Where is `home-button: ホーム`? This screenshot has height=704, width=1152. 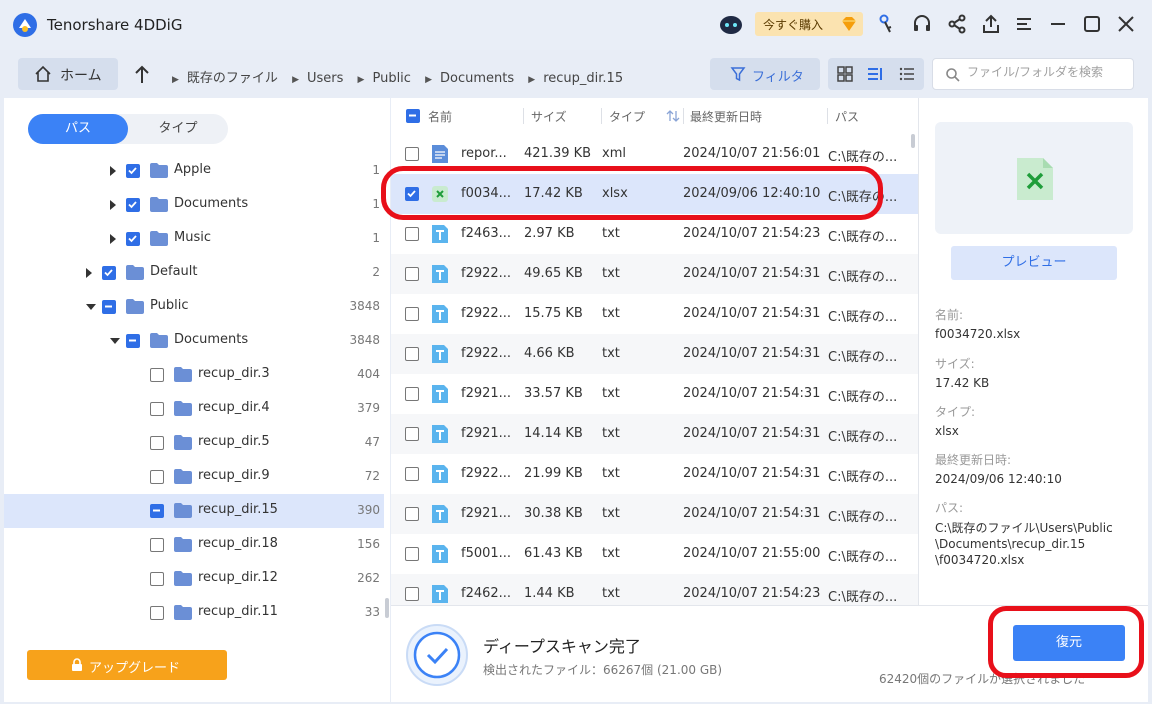 home-button: ホーム is located at coordinates (68, 74).